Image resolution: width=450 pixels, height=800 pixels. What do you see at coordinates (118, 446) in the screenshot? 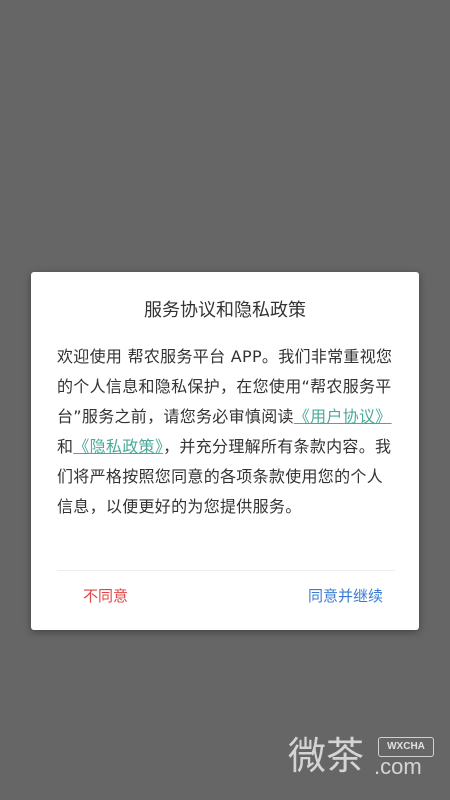
I see `privacy-policy-link: 《隐私政策》` at bounding box center [118, 446].